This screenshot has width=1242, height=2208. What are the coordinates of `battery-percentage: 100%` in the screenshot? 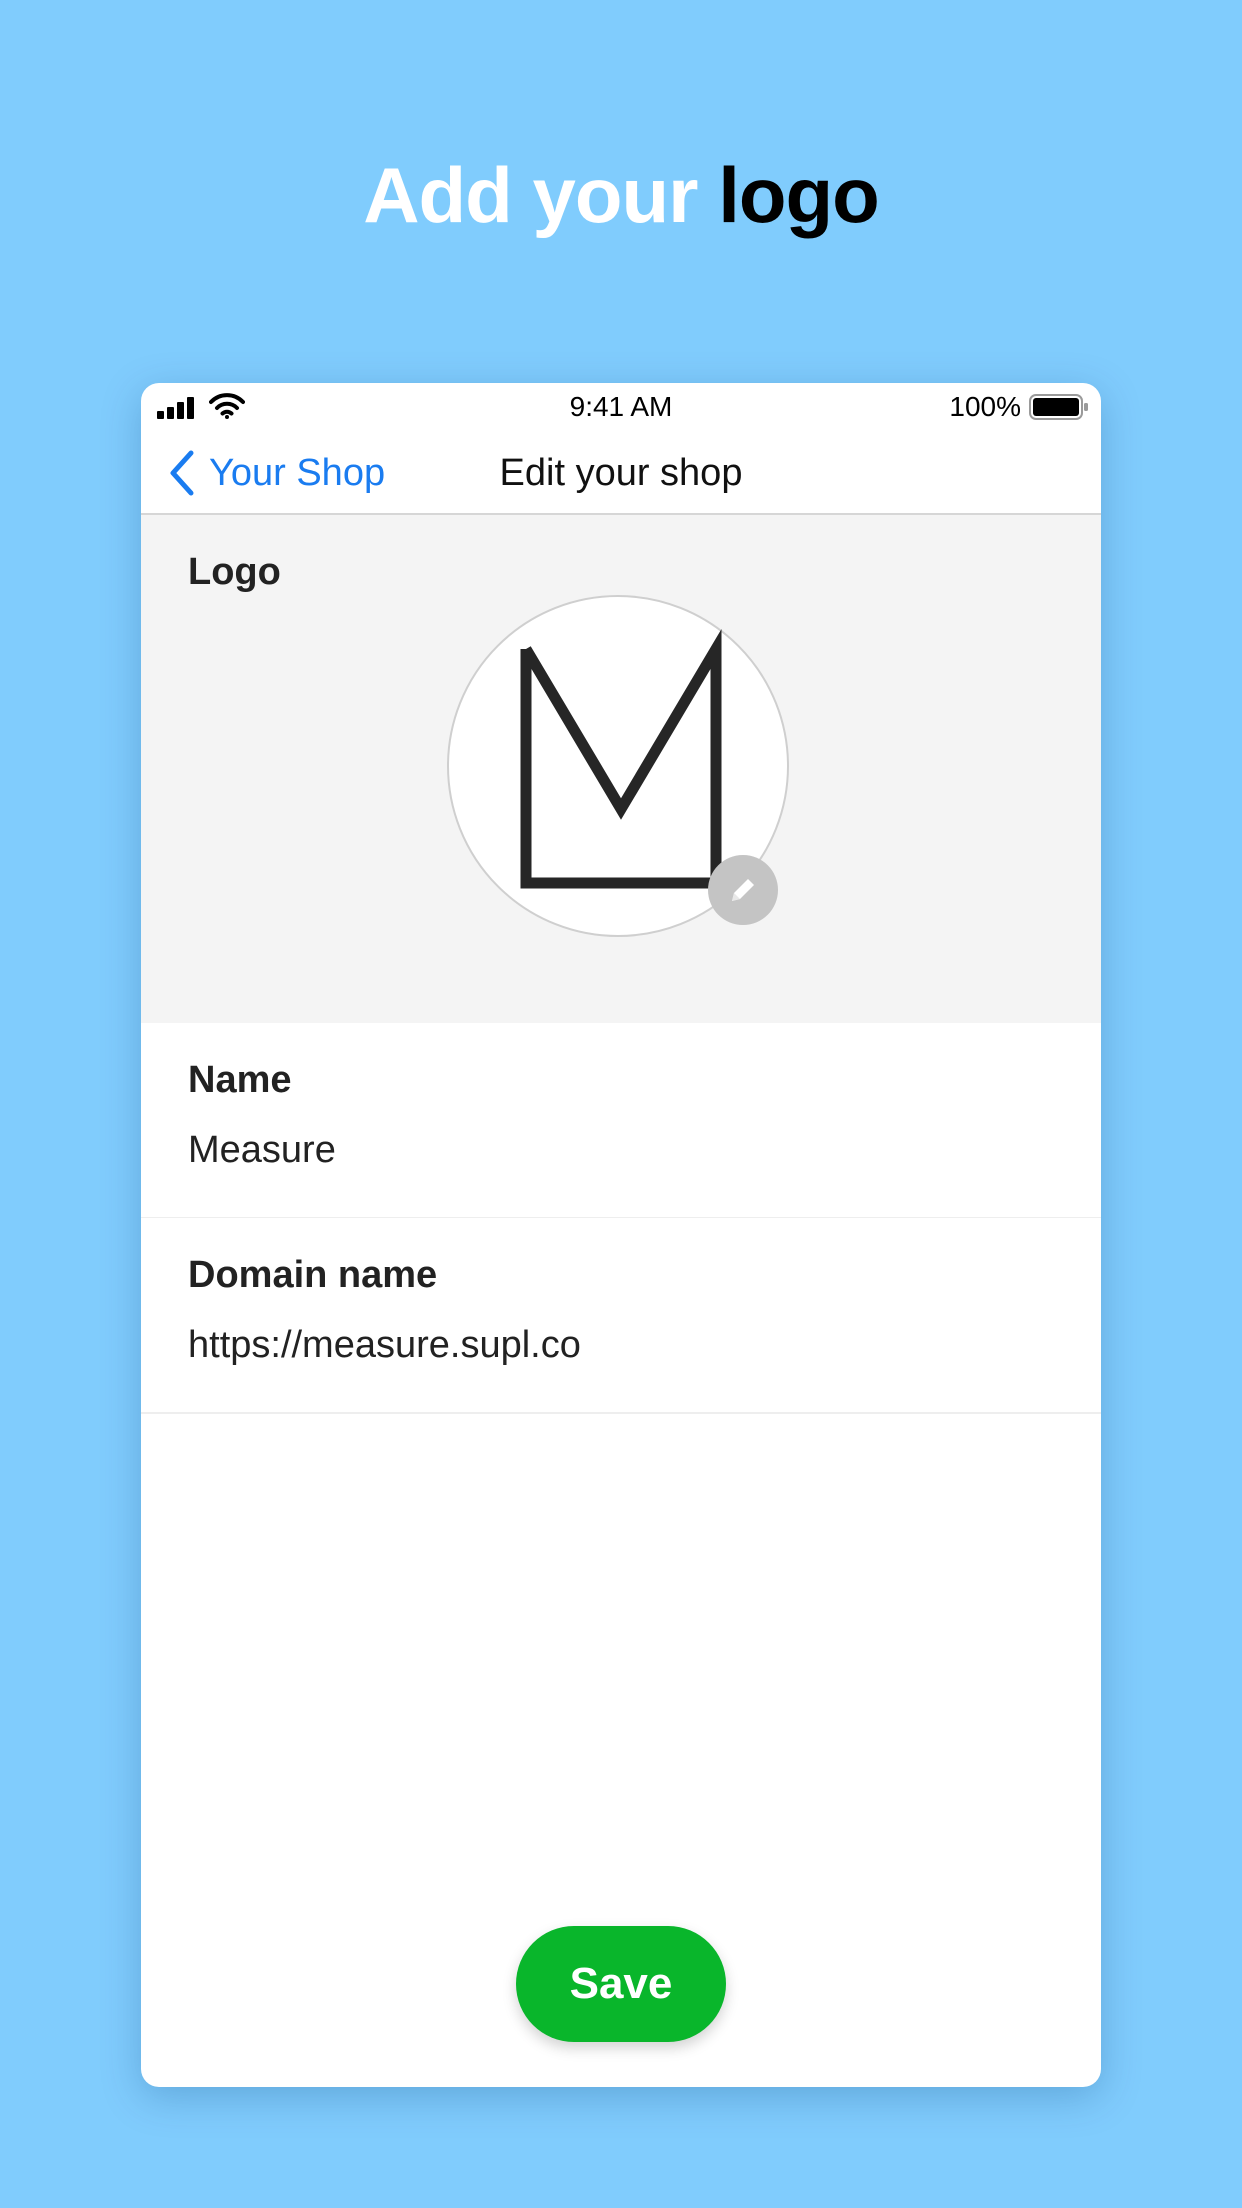 It's located at (985, 406).